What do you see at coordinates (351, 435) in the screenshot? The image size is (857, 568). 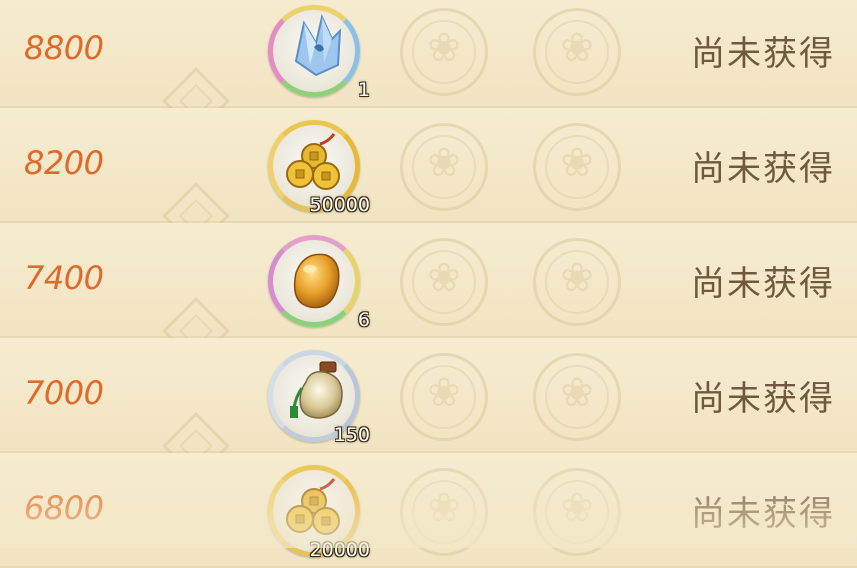 I see `item-quantity: 150` at bounding box center [351, 435].